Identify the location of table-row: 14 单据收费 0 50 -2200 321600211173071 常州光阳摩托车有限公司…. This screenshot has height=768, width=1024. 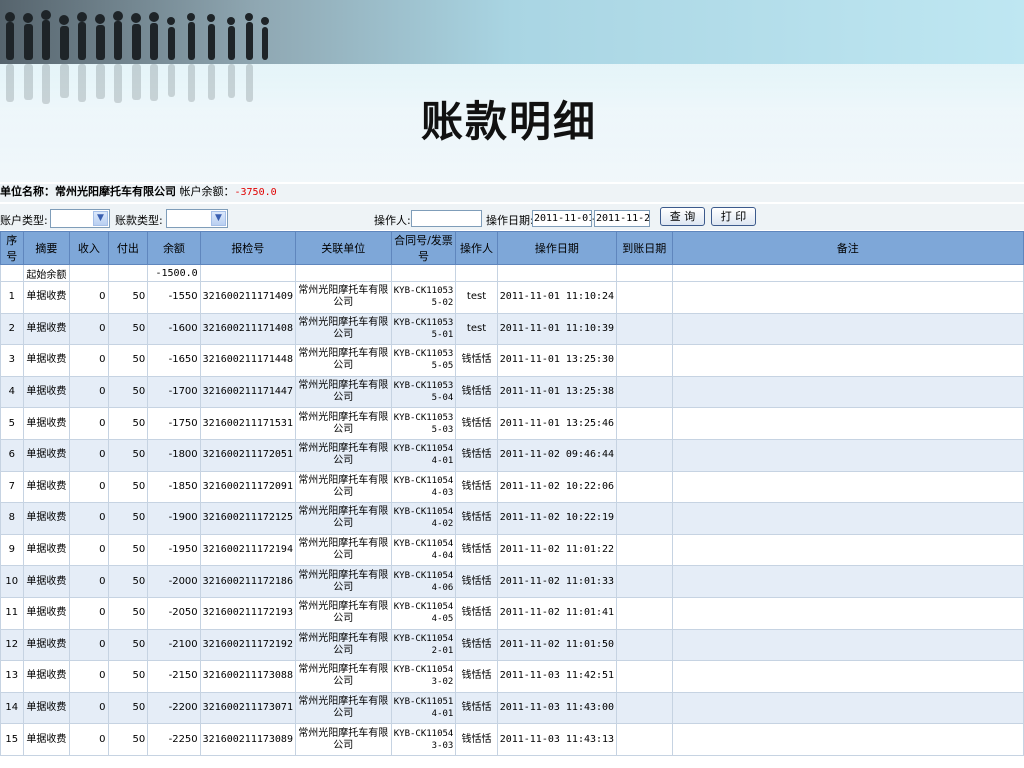
(512, 708).